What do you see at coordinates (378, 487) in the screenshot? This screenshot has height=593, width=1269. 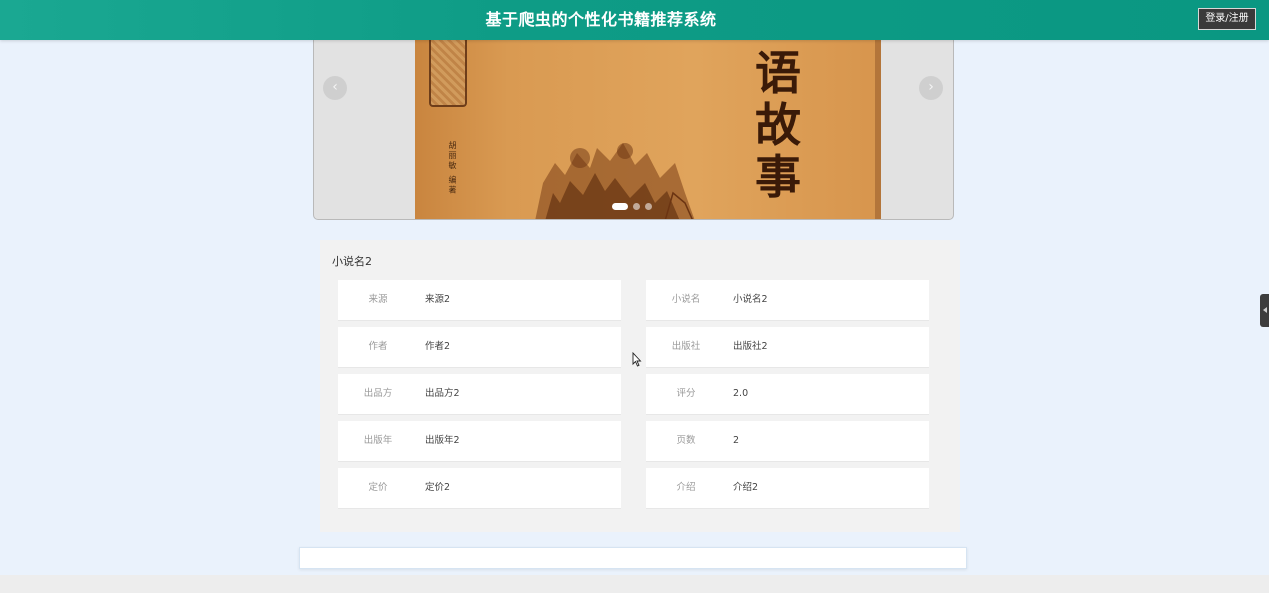 I see `field-label: 定价` at bounding box center [378, 487].